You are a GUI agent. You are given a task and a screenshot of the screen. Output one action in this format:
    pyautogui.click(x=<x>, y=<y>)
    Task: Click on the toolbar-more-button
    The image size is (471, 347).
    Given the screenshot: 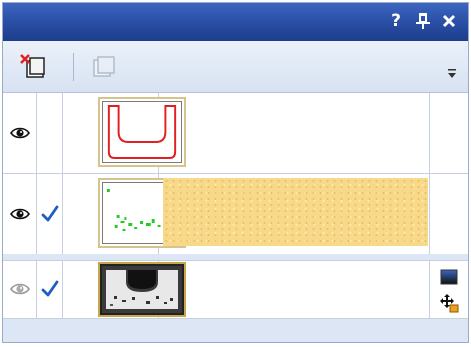 What is the action you would take?
    pyautogui.click(x=452, y=71)
    